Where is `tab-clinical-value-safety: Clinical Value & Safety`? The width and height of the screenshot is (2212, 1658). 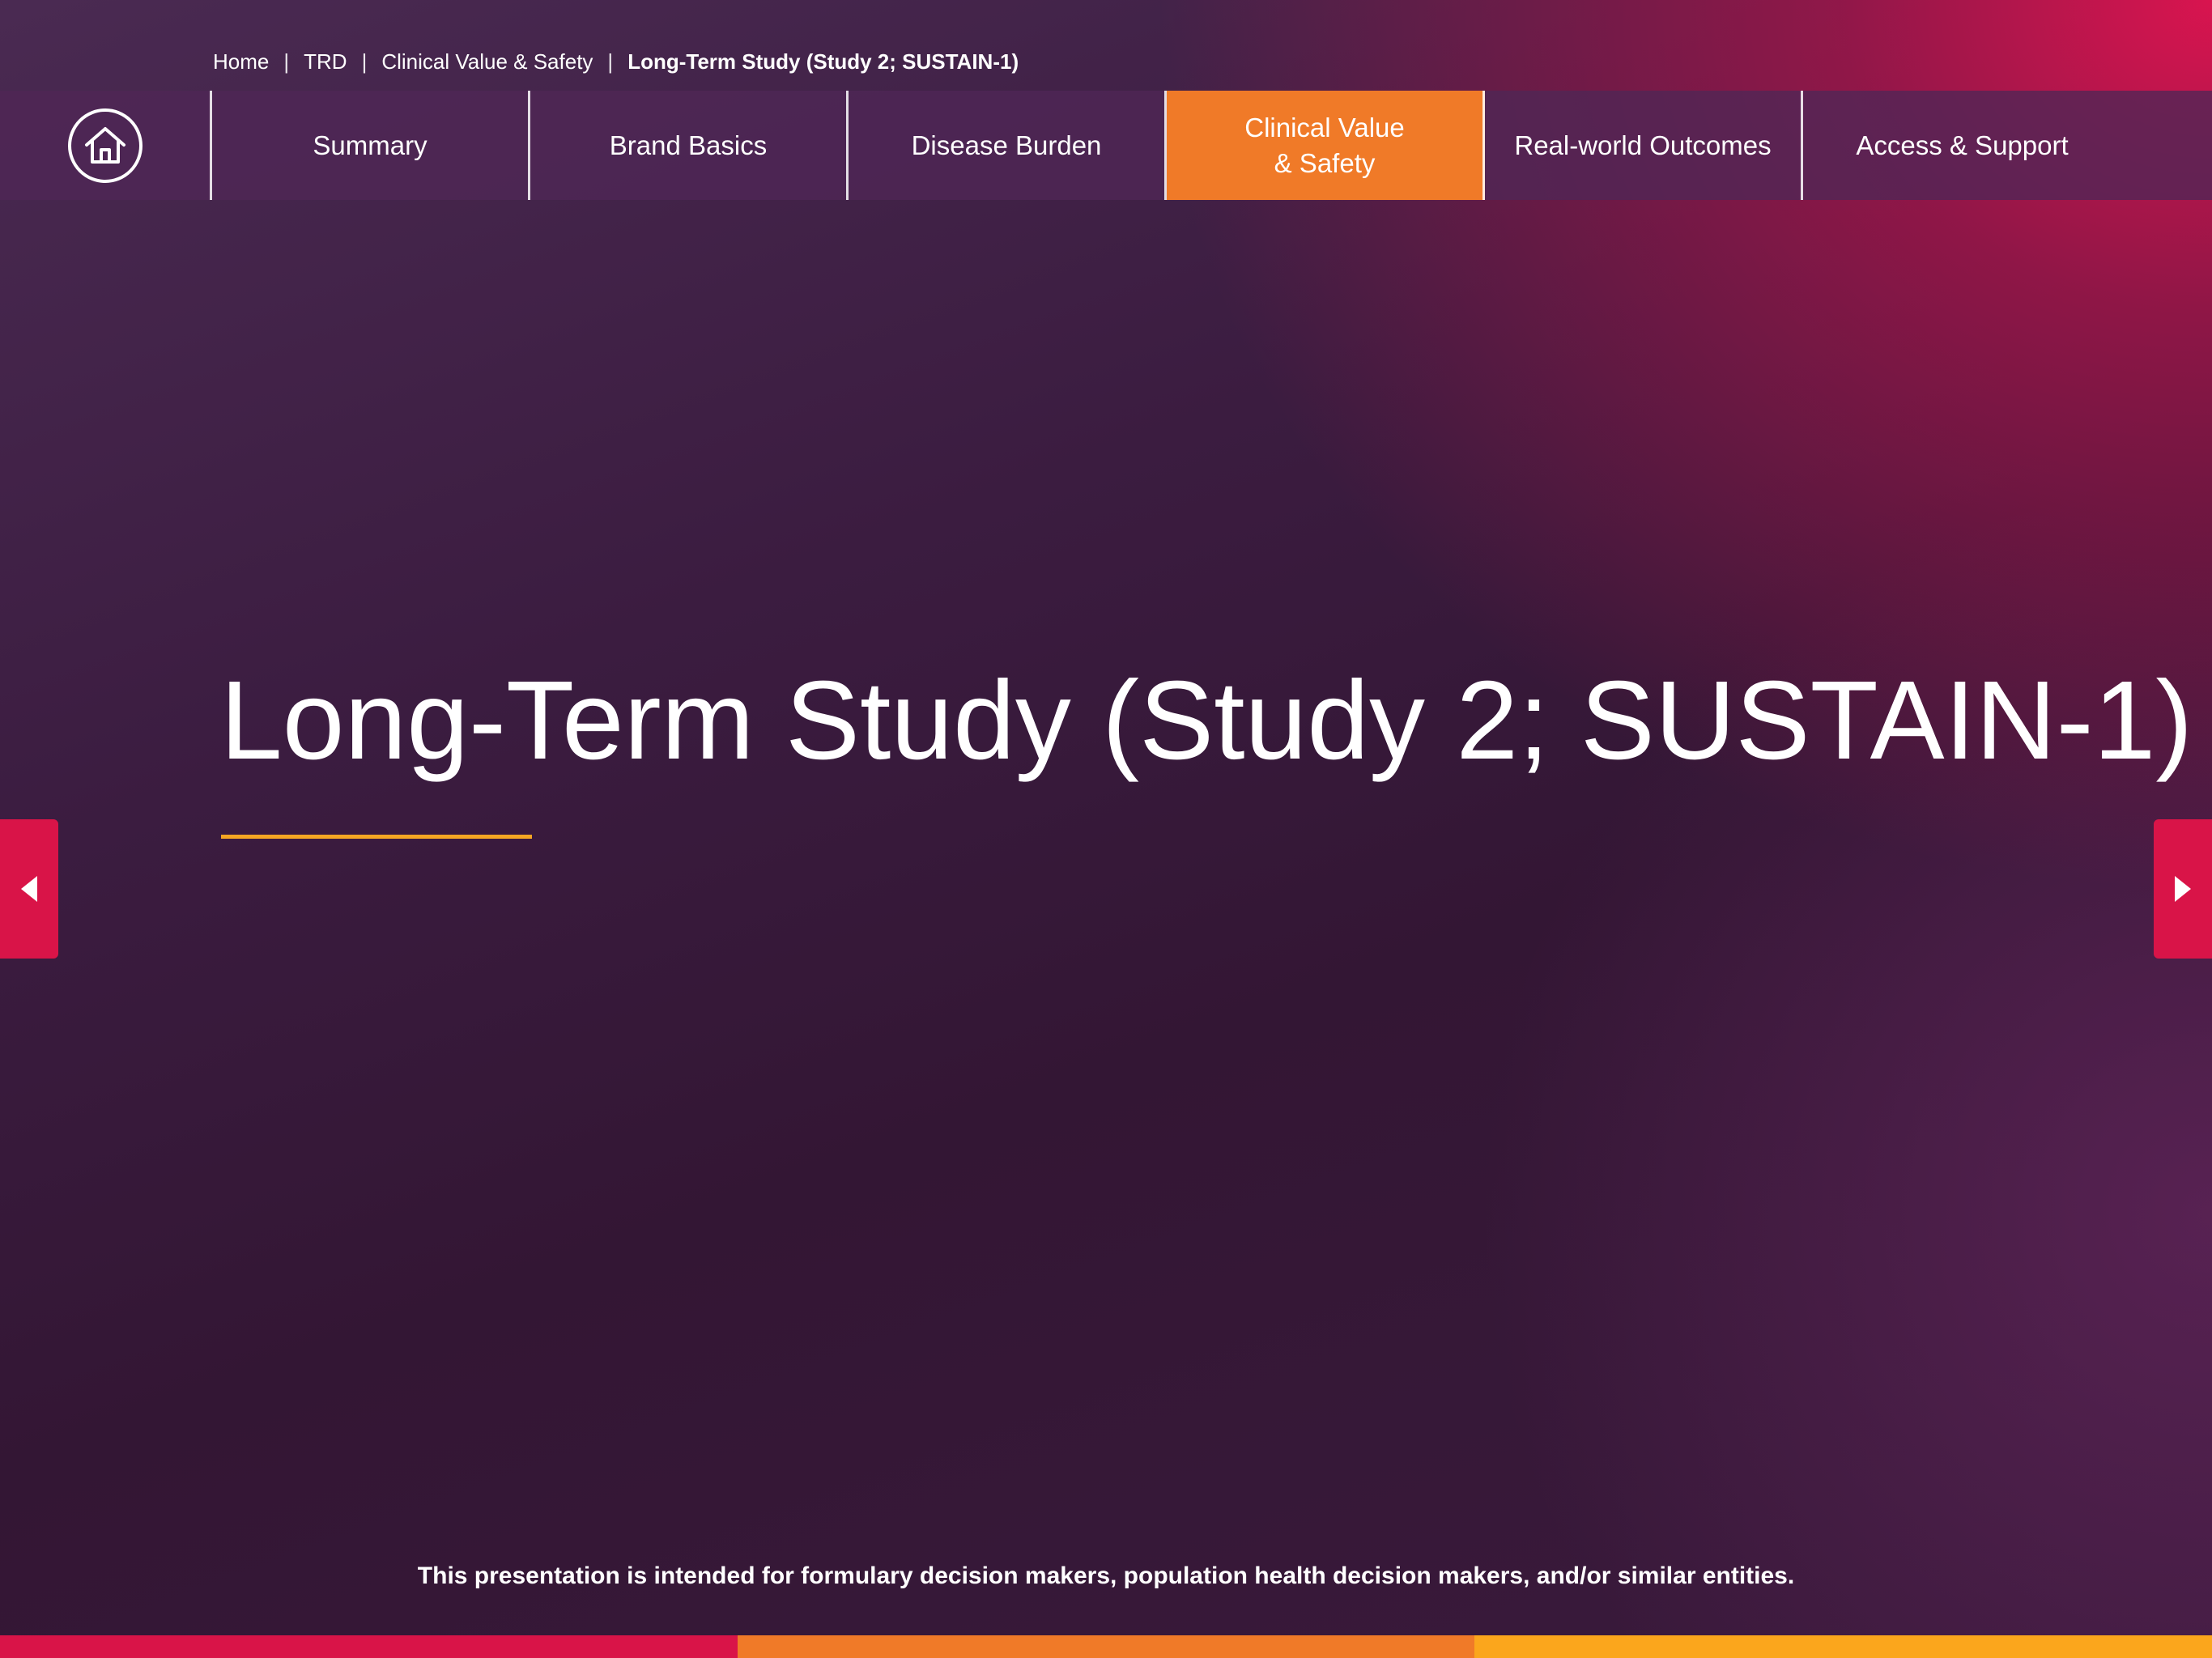
tab-clinical-value-safety: Clinical Value & Safety is located at coordinates (1326, 145).